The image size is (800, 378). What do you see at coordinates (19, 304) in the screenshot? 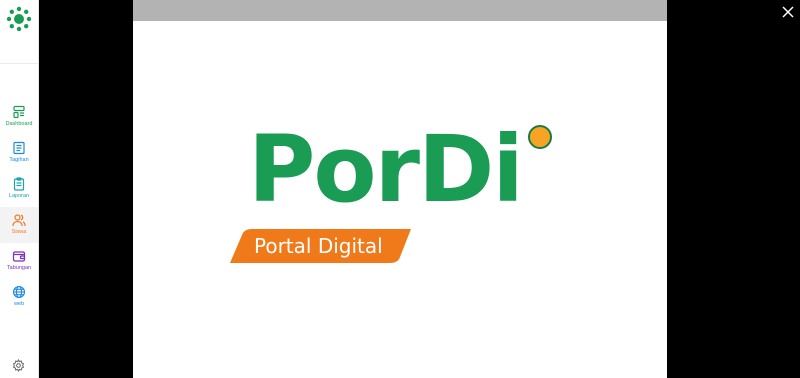
I see `sidebar-item-label: web` at bounding box center [19, 304].